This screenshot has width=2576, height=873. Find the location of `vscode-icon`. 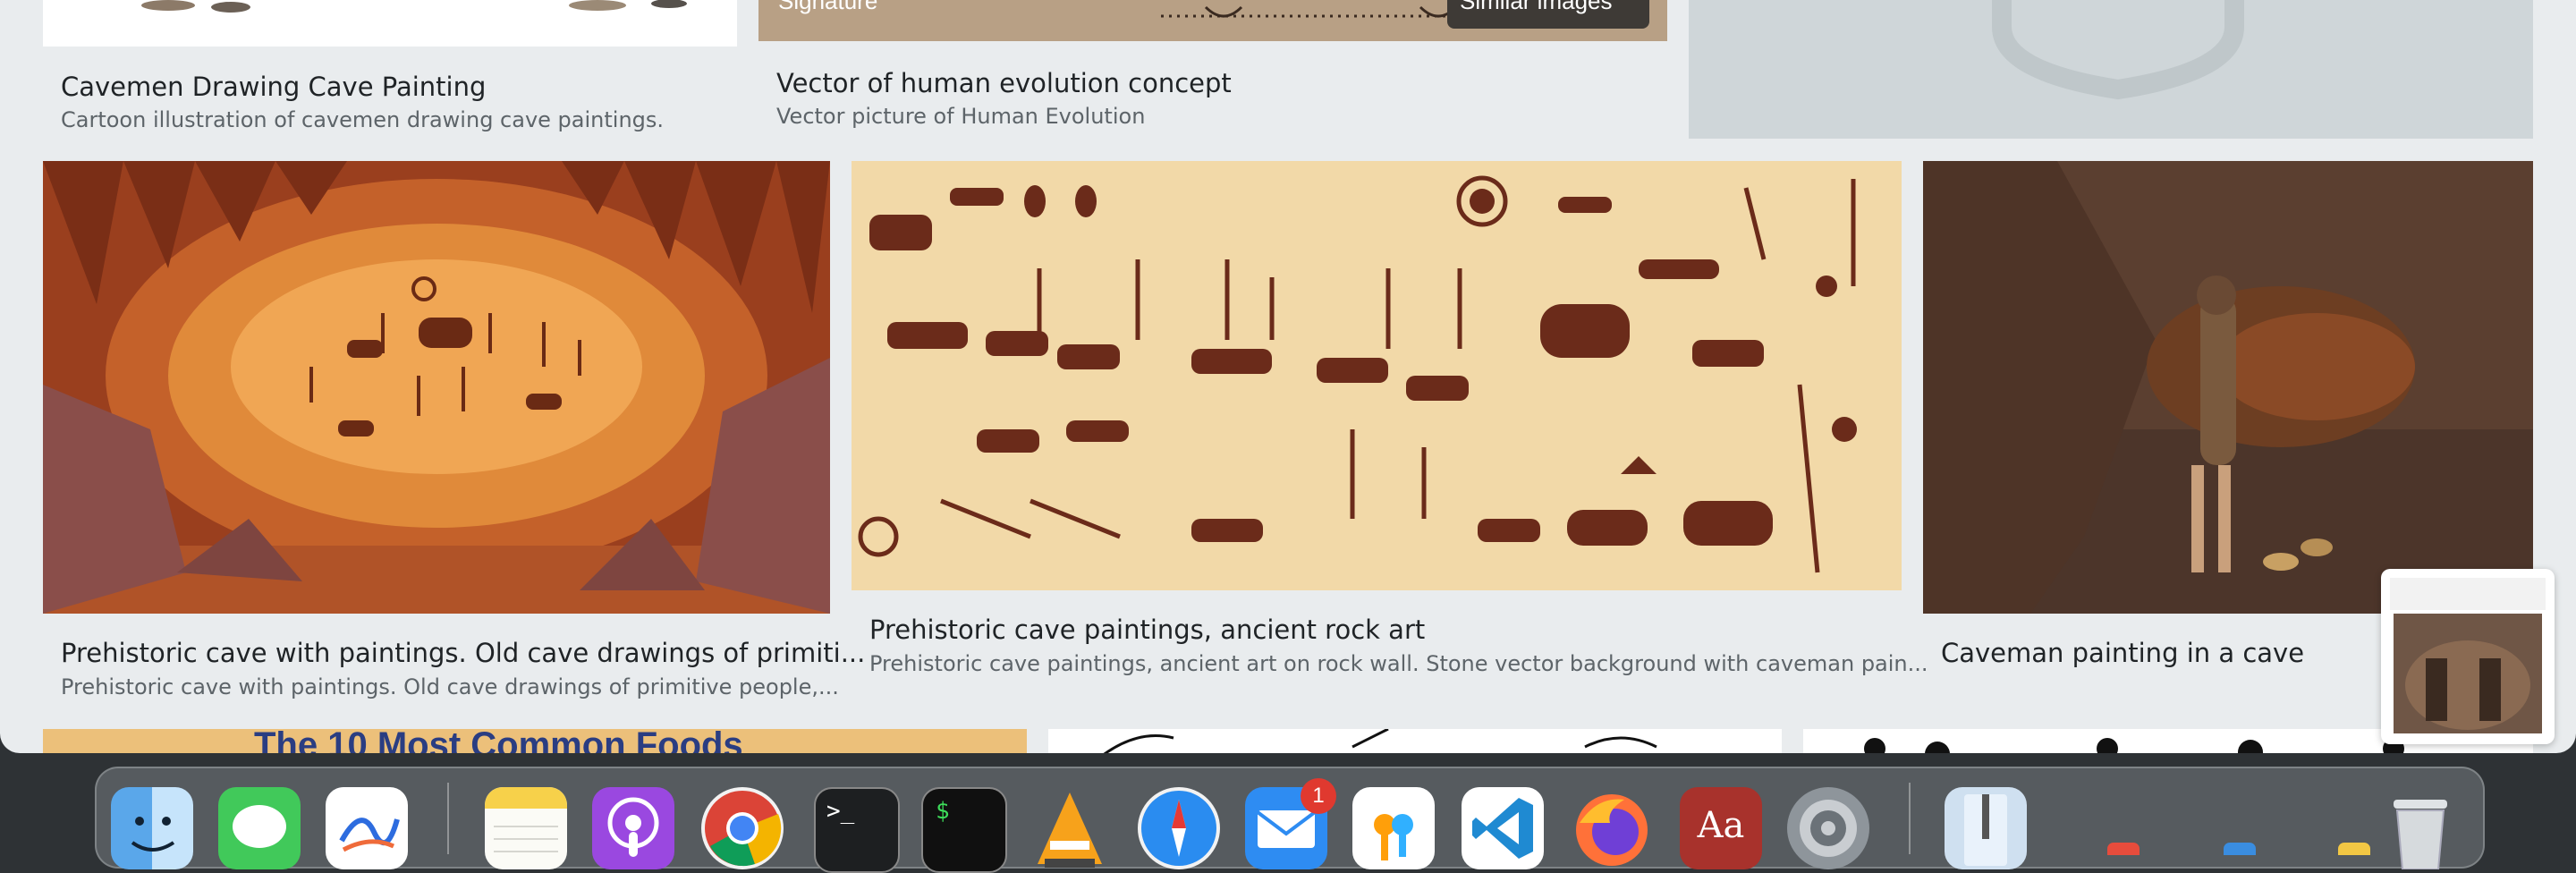

vscode-icon is located at coordinates (1503, 828).